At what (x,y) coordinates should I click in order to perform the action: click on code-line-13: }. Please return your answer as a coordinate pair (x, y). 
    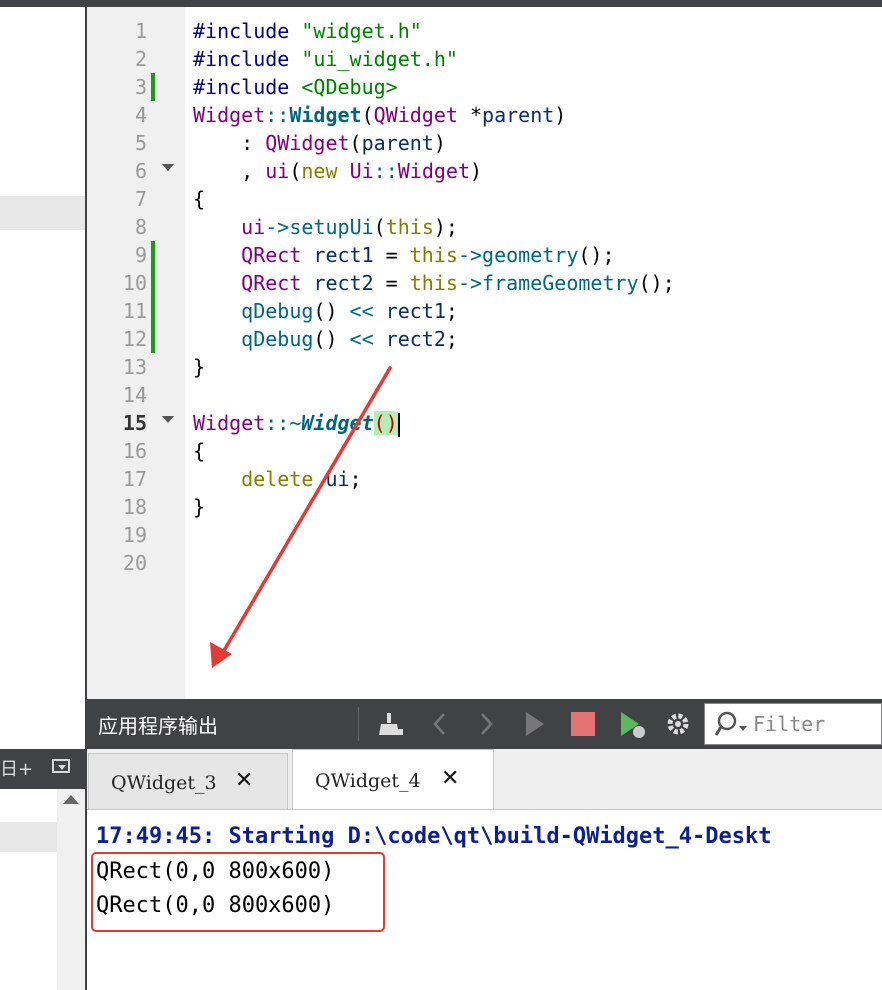
    Looking at the image, I should click on (199, 367).